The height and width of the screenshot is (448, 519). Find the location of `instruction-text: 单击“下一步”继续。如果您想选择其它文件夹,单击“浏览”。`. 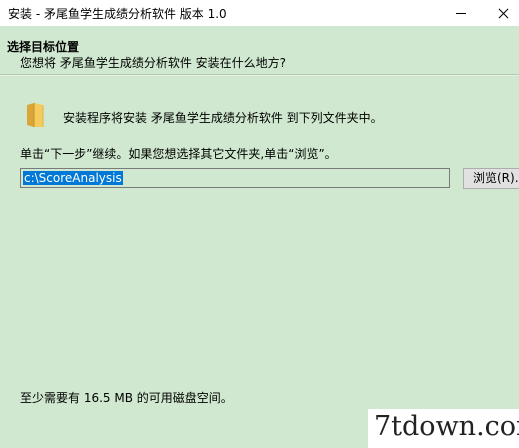

instruction-text: 单击“下一步”继续。如果您想选择其它文件夹,单击“浏览”。 is located at coordinates (178, 154).